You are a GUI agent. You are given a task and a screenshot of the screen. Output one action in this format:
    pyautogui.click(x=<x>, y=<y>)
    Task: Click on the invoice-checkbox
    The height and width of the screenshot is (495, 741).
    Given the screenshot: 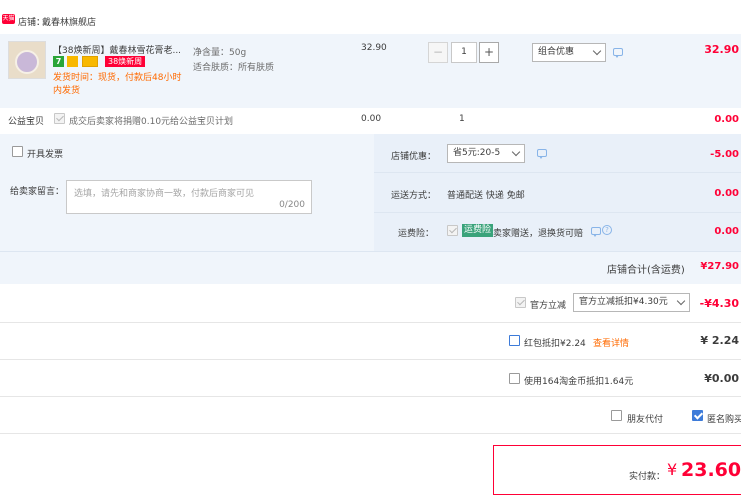 What is the action you would take?
    pyautogui.click(x=17, y=151)
    